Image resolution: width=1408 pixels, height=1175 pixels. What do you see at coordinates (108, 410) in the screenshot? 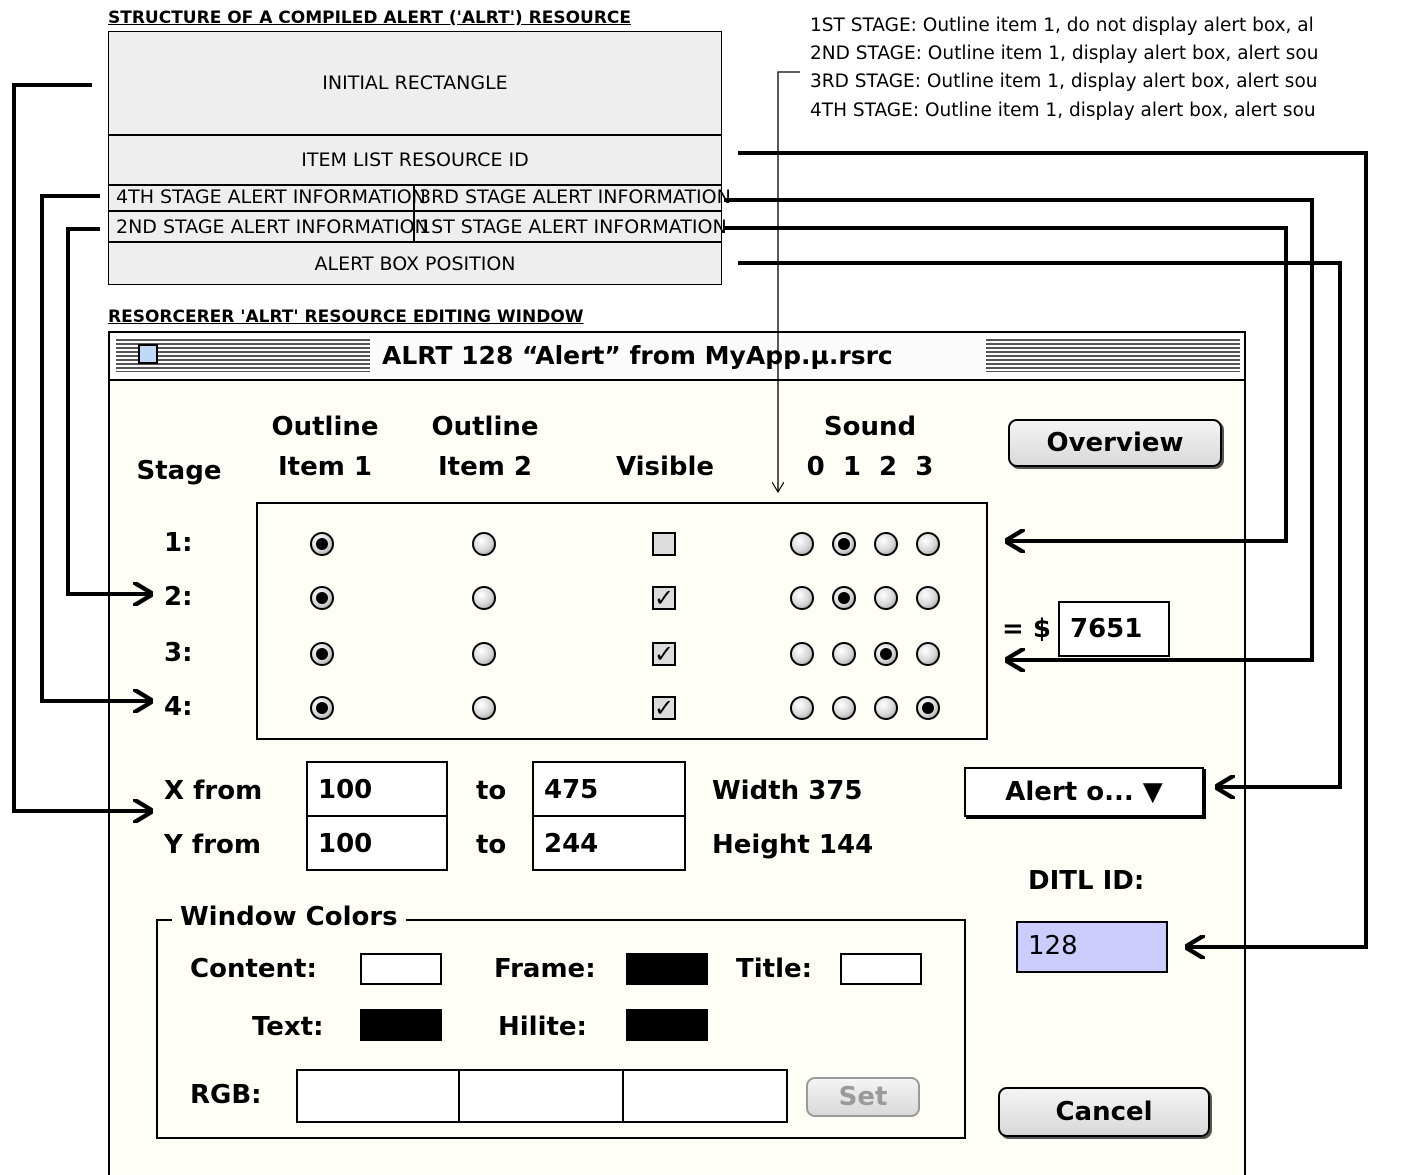
I see `stage2-arrow` at bounding box center [108, 410].